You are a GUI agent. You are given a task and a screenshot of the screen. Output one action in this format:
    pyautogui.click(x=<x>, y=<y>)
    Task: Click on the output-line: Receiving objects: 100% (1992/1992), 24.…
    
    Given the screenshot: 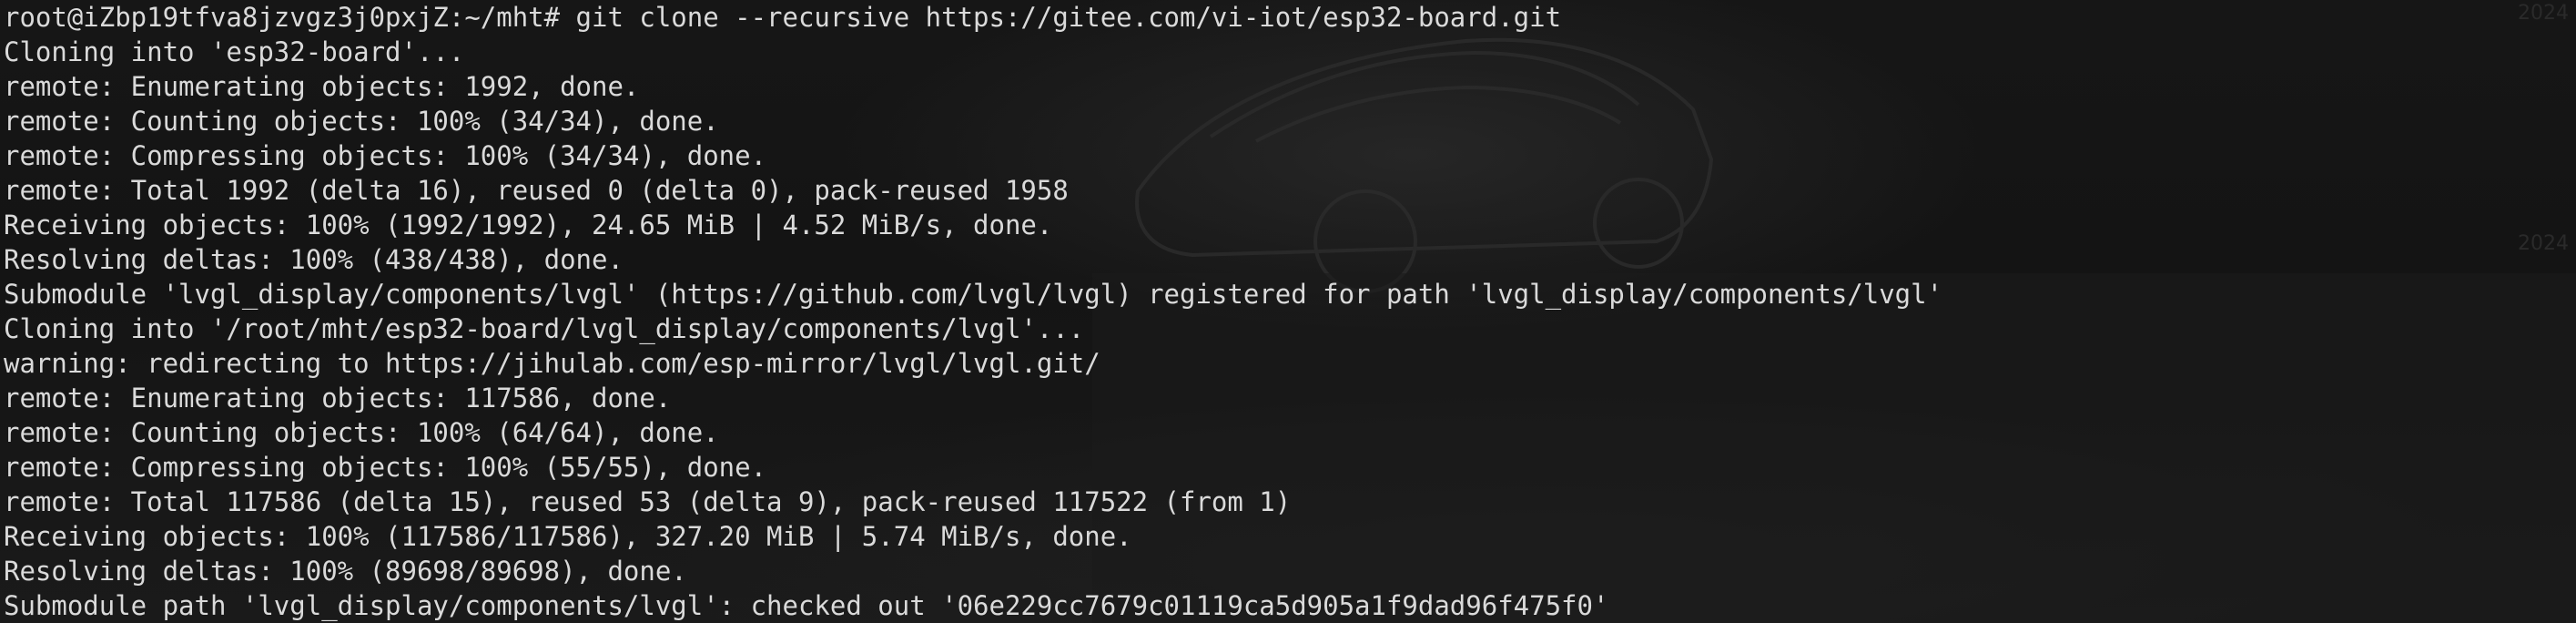 What is the action you would take?
    pyautogui.click(x=528, y=225)
    